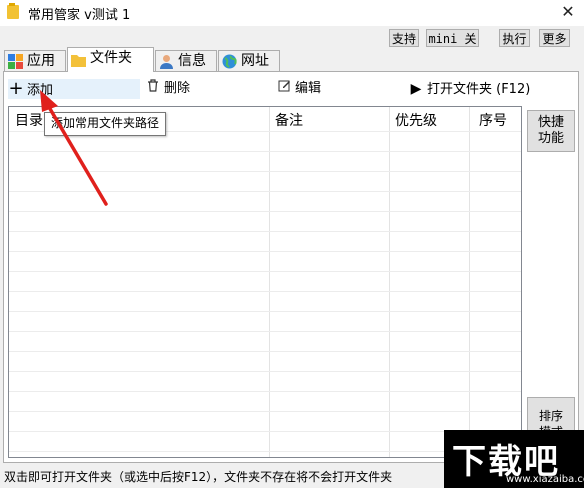 The height and width of the screenshot is (488, 584). Describe the element at coordinates (545, 479) in the screenshot. I see `watermark-url: www.xiazaiba.com` at that location.